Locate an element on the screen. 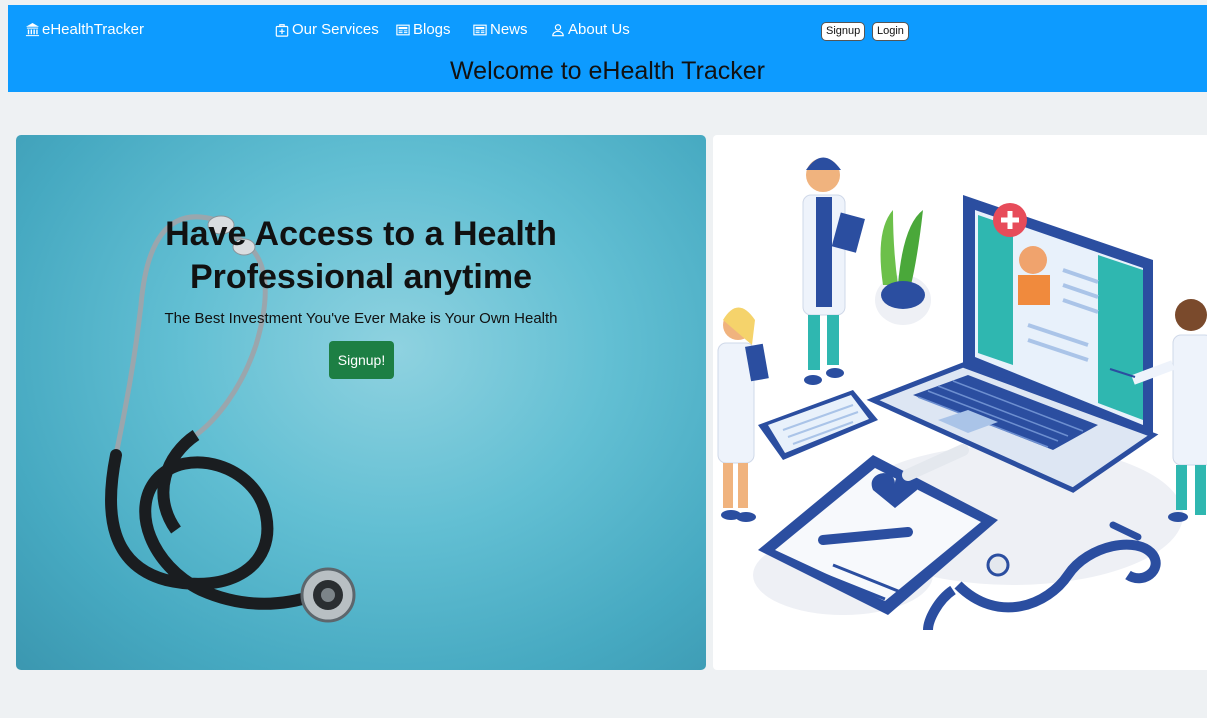  hero-signup-button: Signup! is located at coordinates (361, 360).